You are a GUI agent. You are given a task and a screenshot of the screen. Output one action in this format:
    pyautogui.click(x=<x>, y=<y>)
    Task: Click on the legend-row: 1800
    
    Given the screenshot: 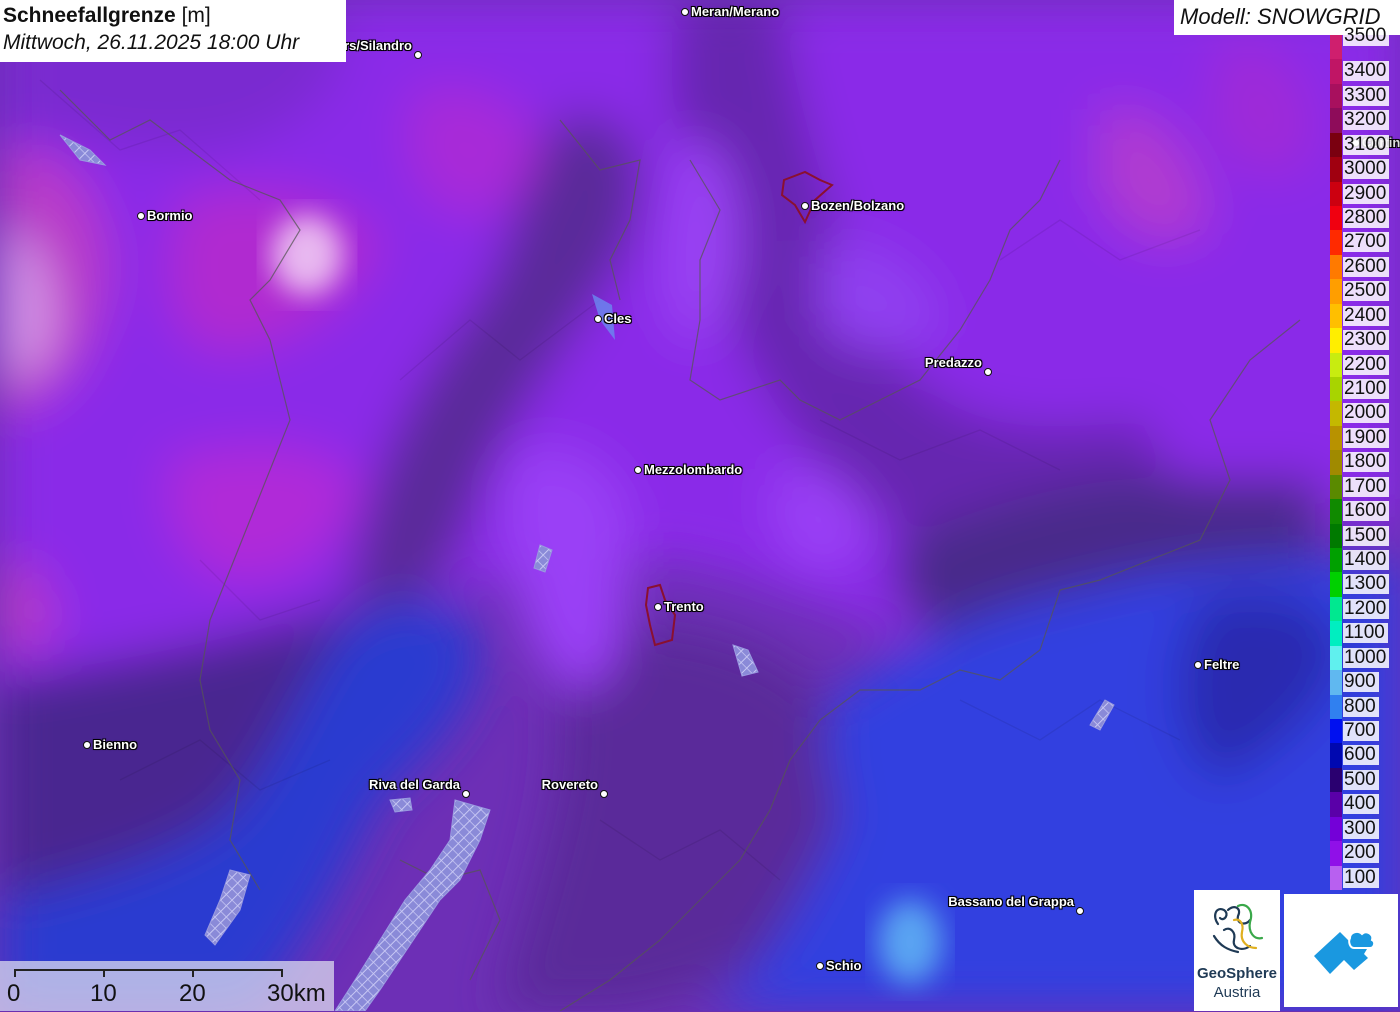 What is the action you would take?
    pyautogui.click(x=1365, y=462)
    